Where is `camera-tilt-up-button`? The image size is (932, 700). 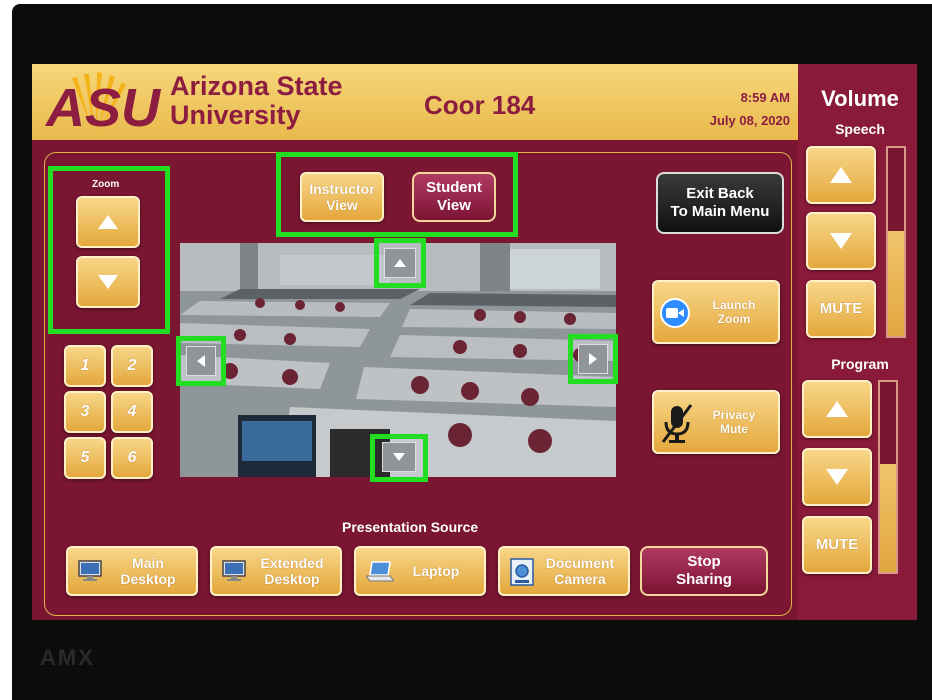 camera-tilt-up-button is located at coordinates (400, 263).